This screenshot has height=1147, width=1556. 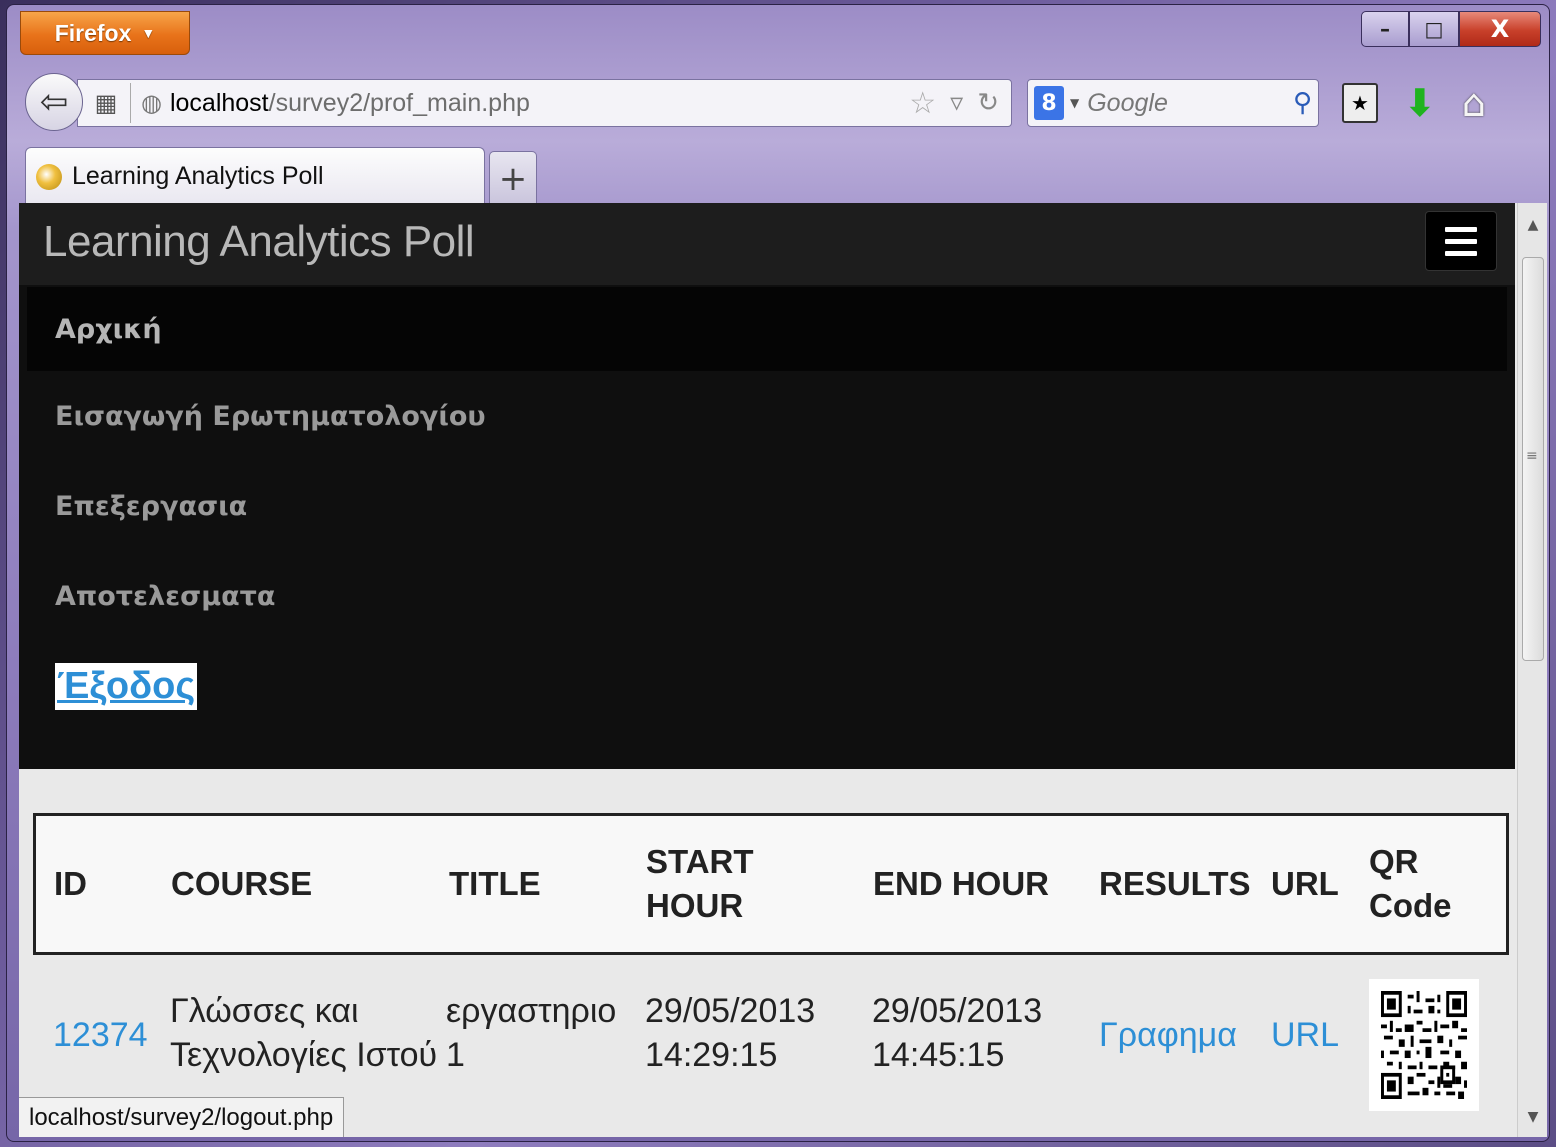 What do you see at coordinates (1434, 29) in the screenshot?
I see `maximize-button: □` at bounding box center [1434, 29].